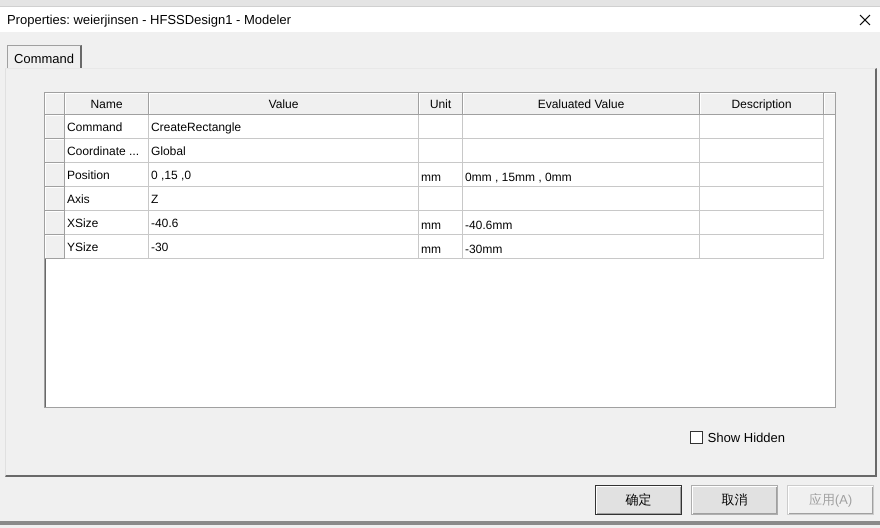  I want to click on table-cell: Command, so click(107, 127).